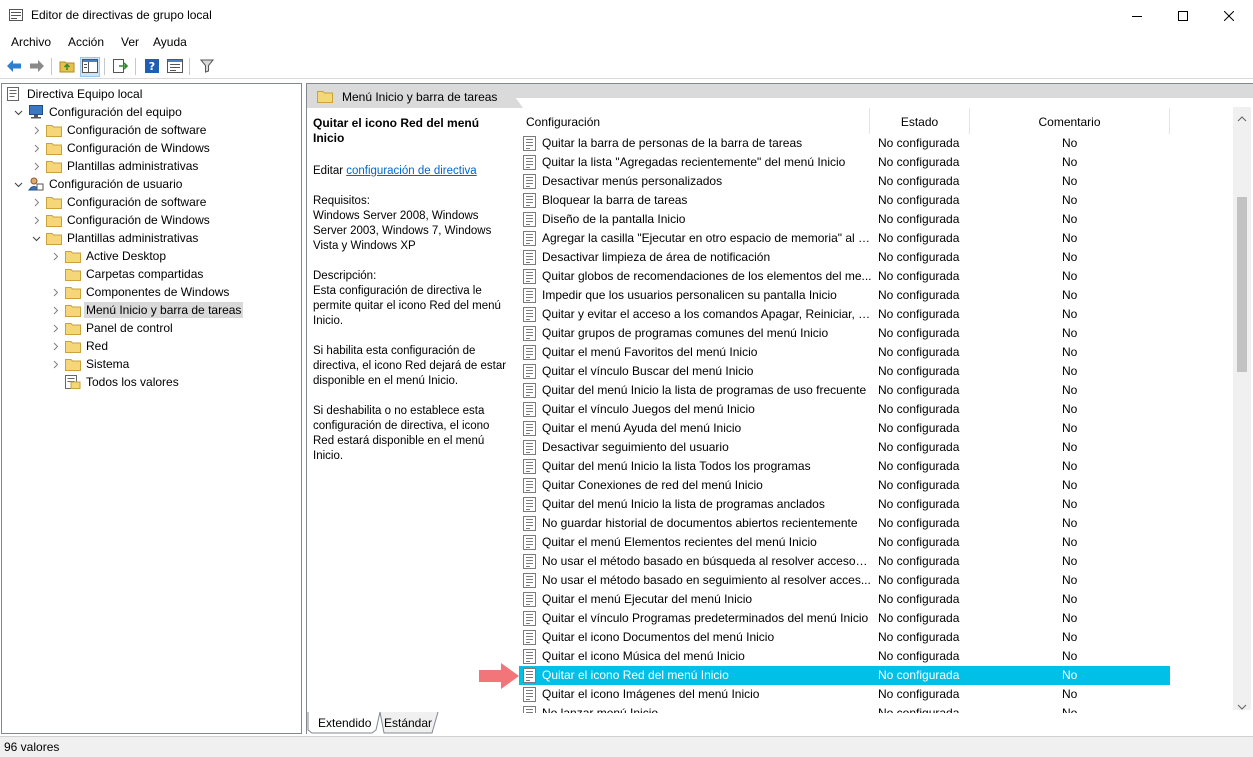  I want to click on tree-item: Directiva Equipo local, so click(75, 94).